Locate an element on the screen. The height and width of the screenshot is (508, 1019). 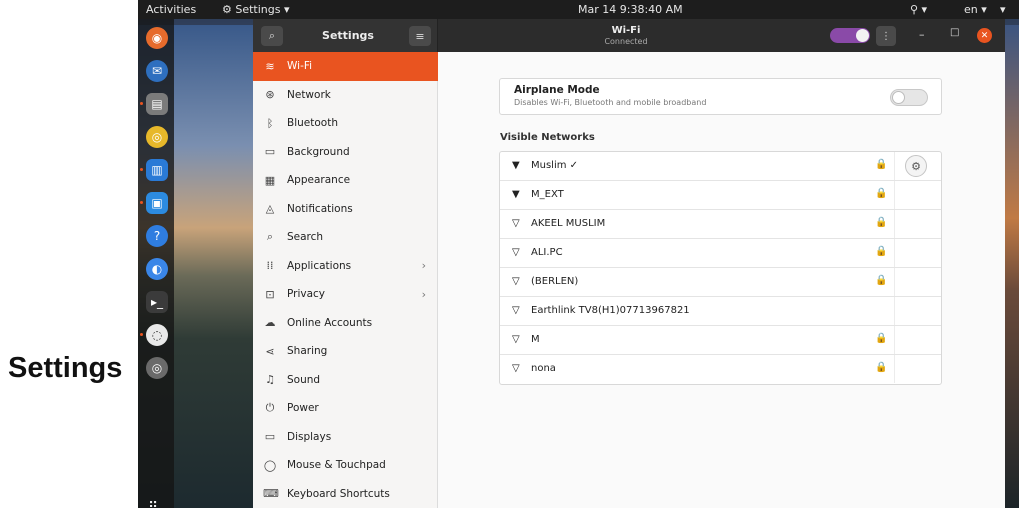
chromium-icon: ◐ is located at coordinates (157, 269).